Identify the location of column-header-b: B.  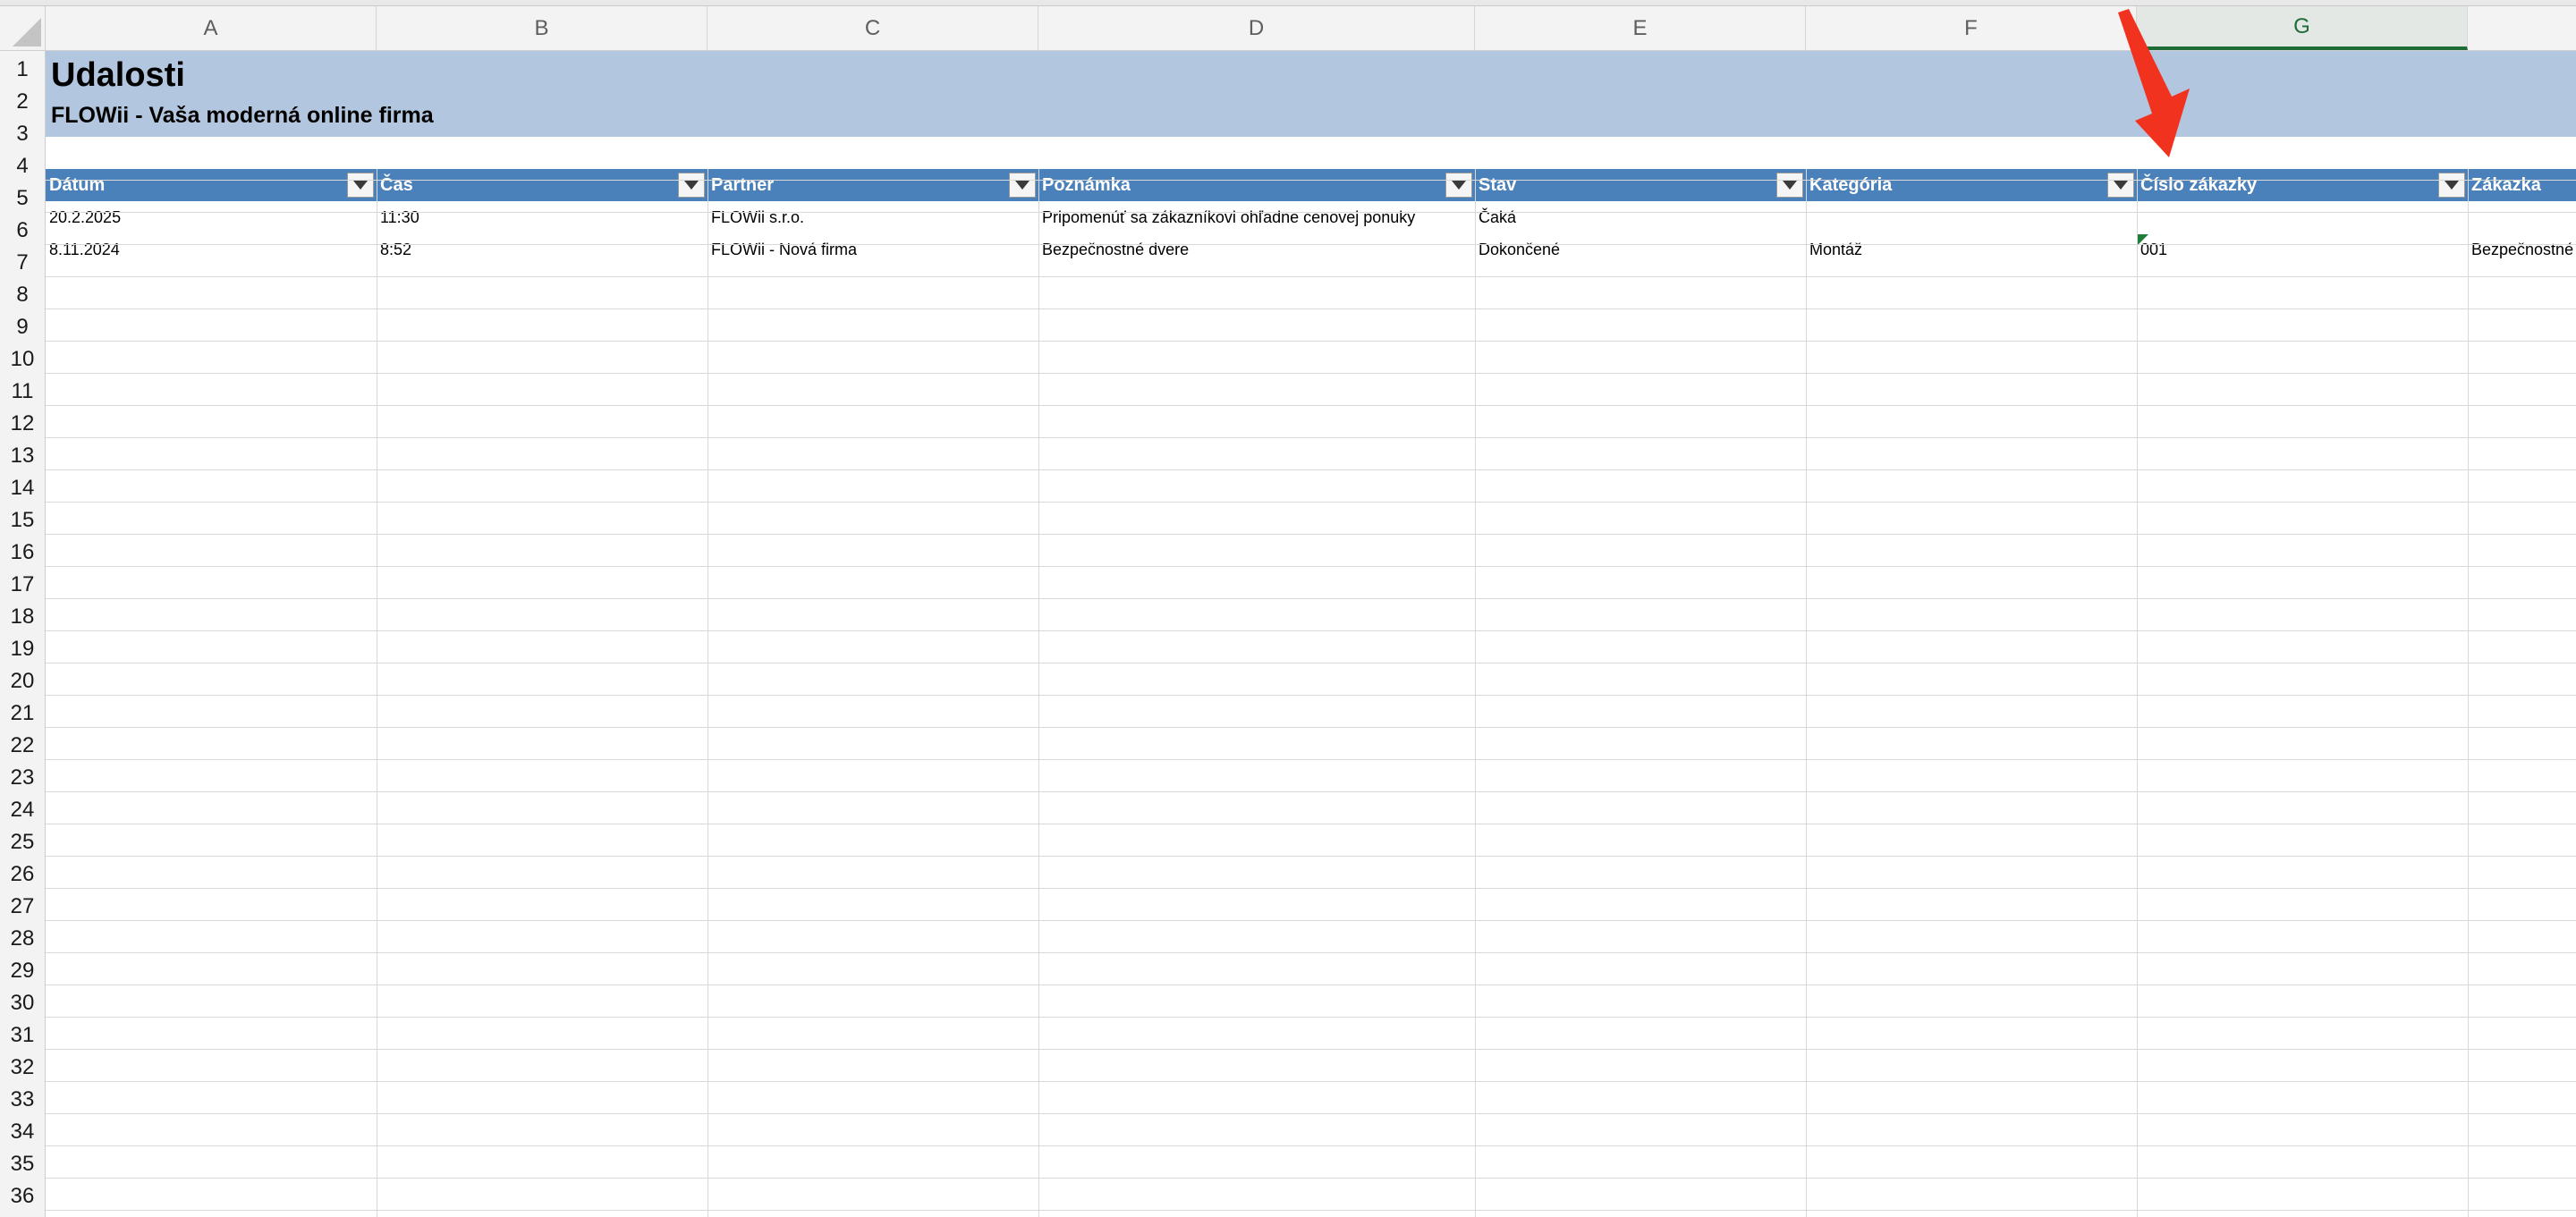
(542, 28).